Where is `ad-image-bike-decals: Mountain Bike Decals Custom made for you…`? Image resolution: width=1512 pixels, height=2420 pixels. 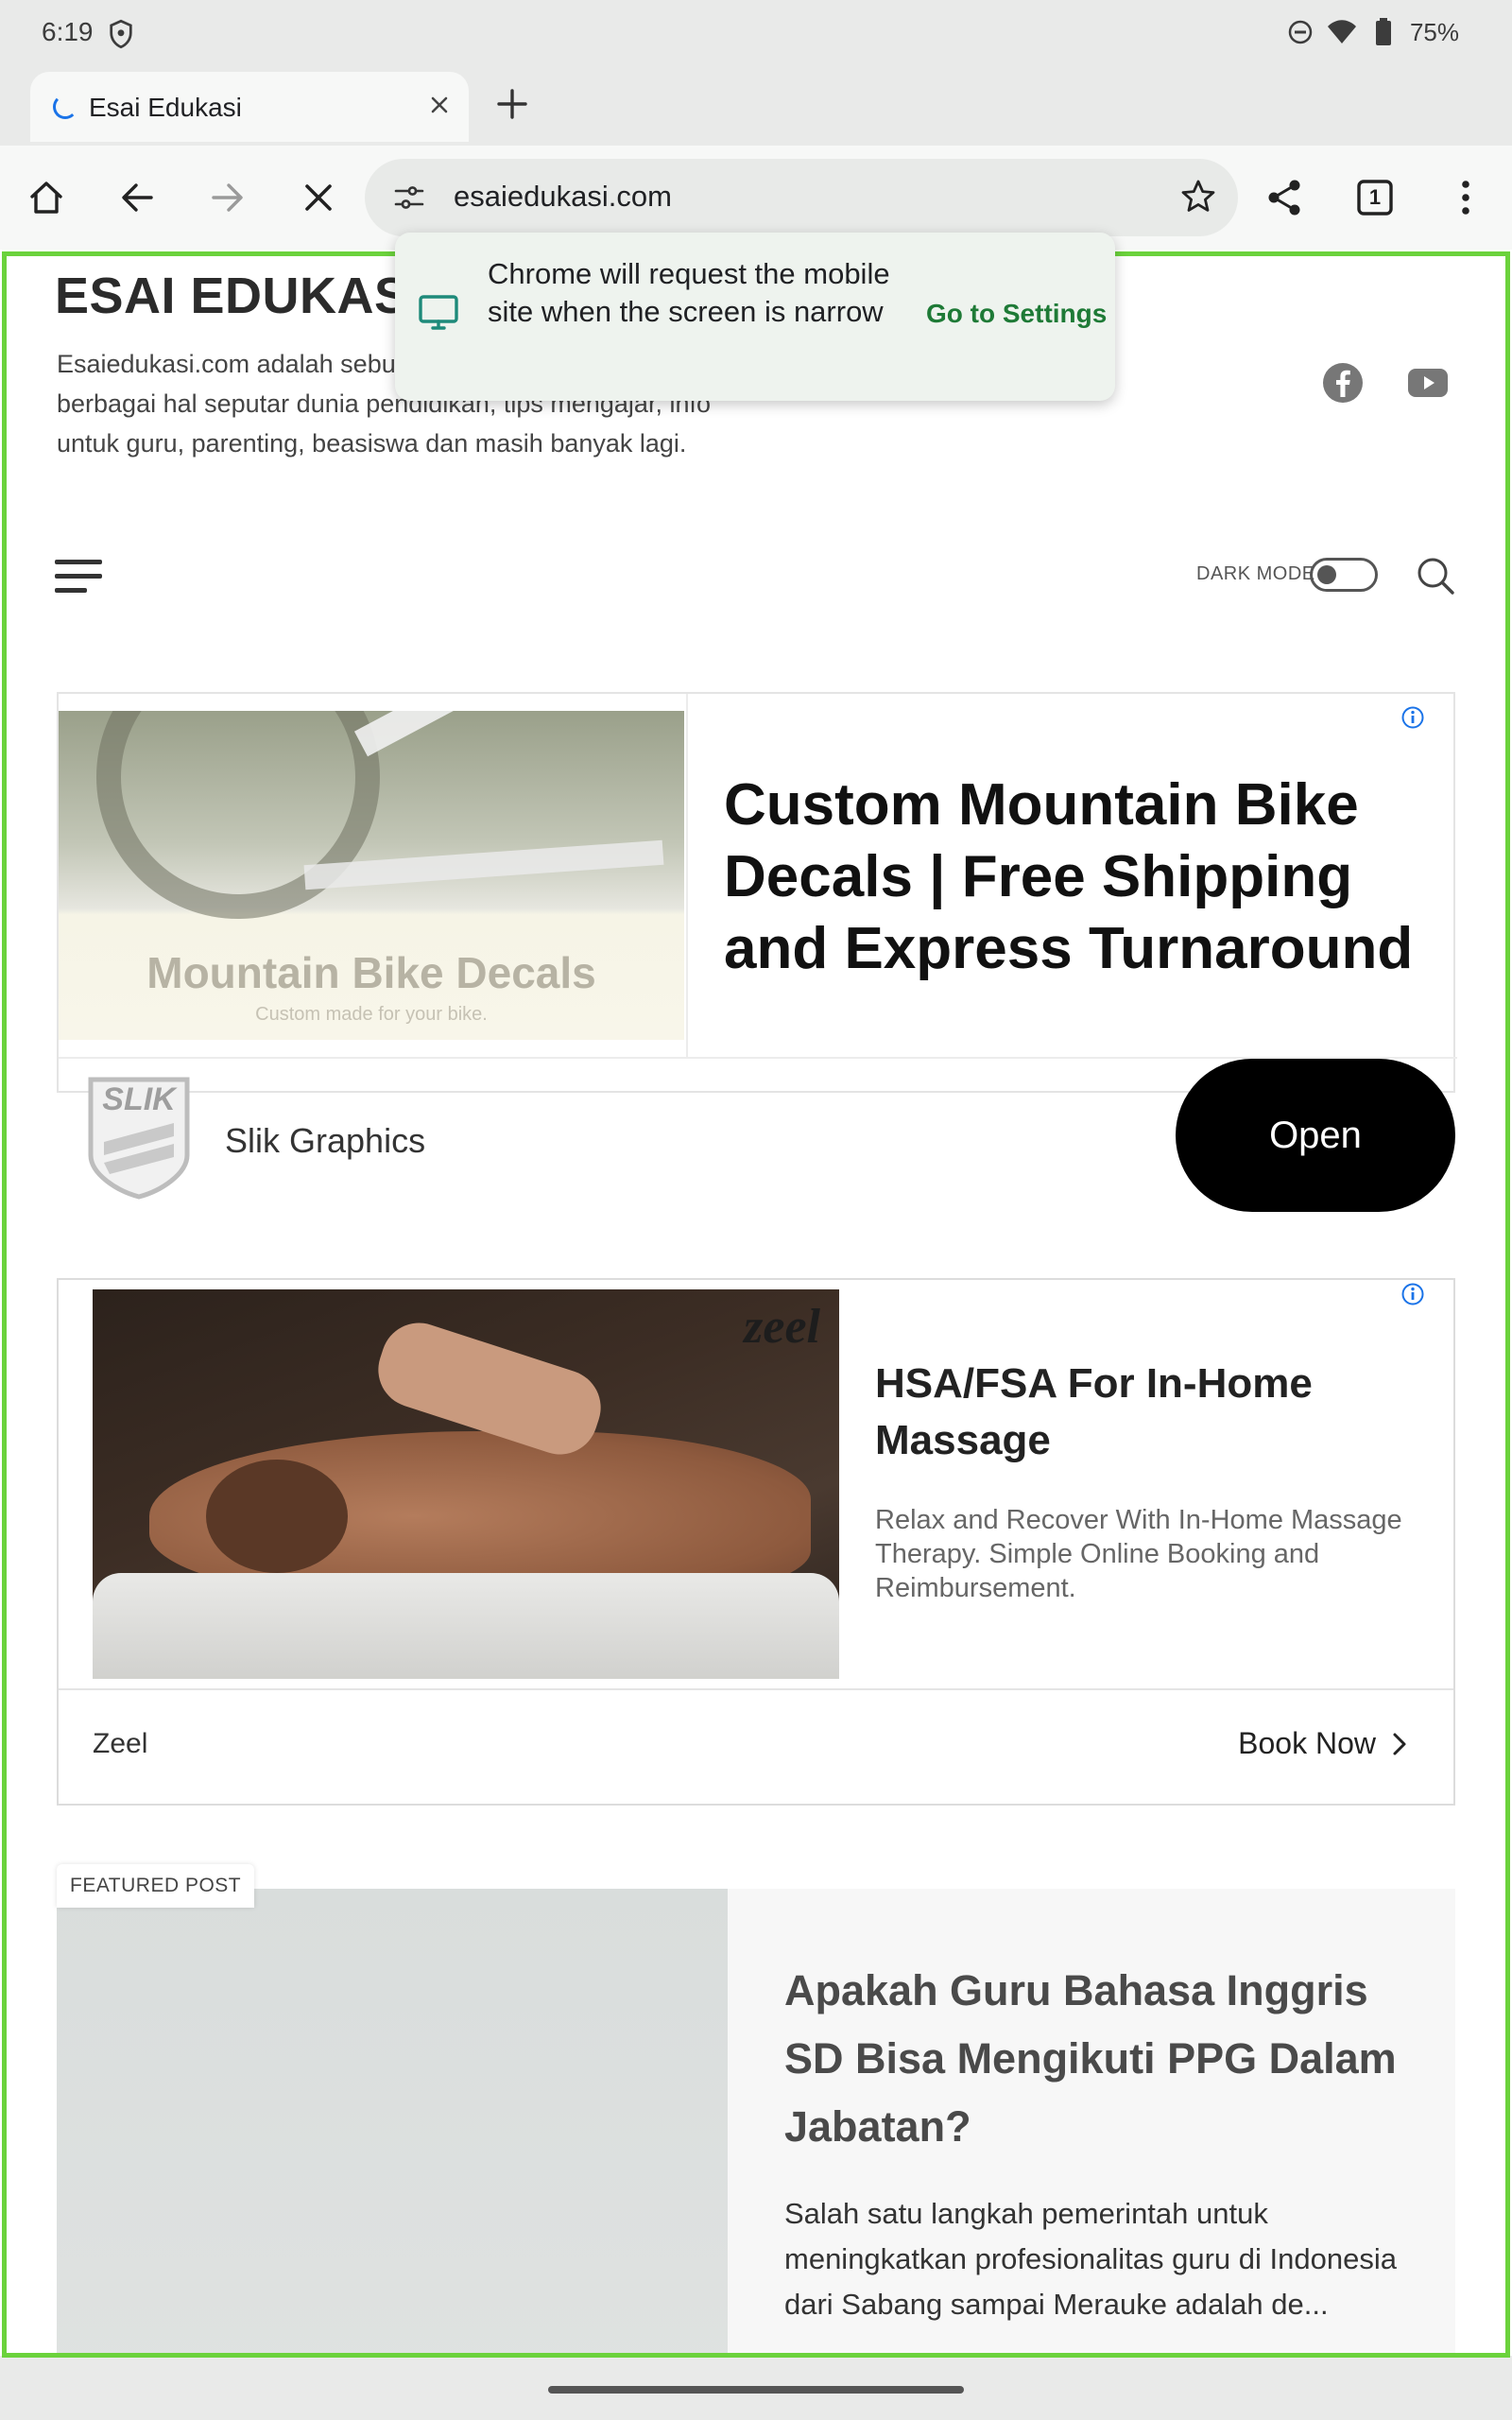 ad-image-bike-decals: Mountain Bike Decals Custom made for you… is located at coordinates (371, 875).